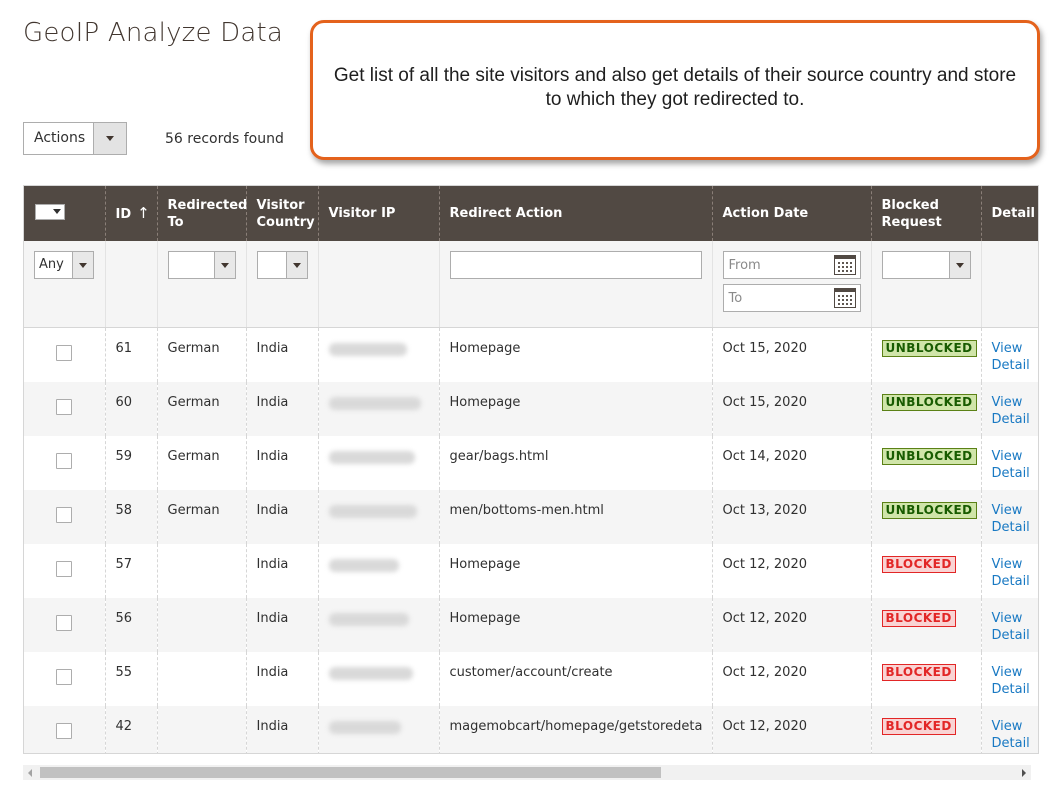 This screenshot has height=800, width=1050. I want to click on mass-select-header, so click(64, 213).